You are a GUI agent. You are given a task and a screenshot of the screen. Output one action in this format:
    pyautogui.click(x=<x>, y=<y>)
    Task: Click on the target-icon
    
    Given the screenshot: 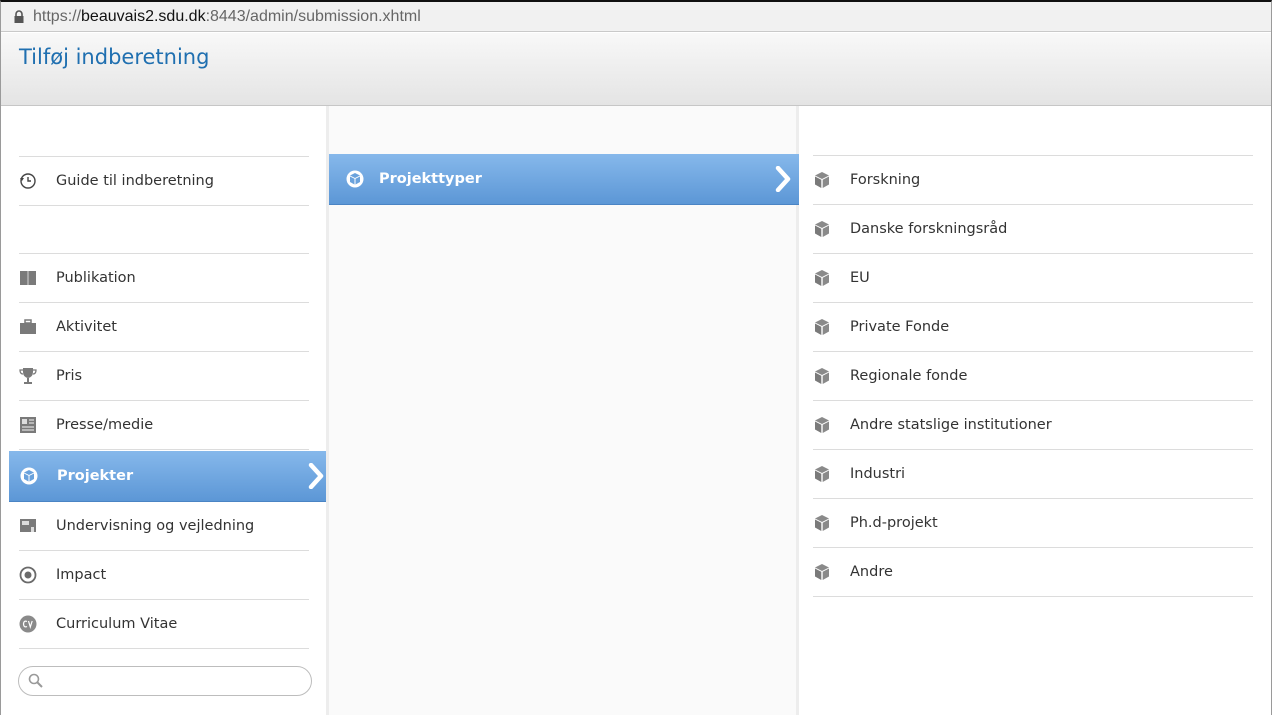 What is the action you would take?
    pyautogui.click(x=28, y=575)
    